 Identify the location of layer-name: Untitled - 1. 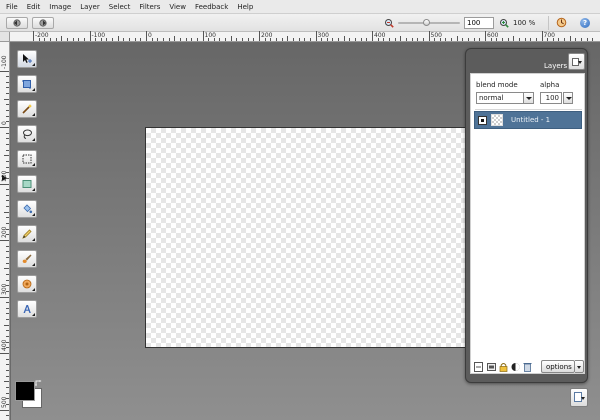
(531, 120).